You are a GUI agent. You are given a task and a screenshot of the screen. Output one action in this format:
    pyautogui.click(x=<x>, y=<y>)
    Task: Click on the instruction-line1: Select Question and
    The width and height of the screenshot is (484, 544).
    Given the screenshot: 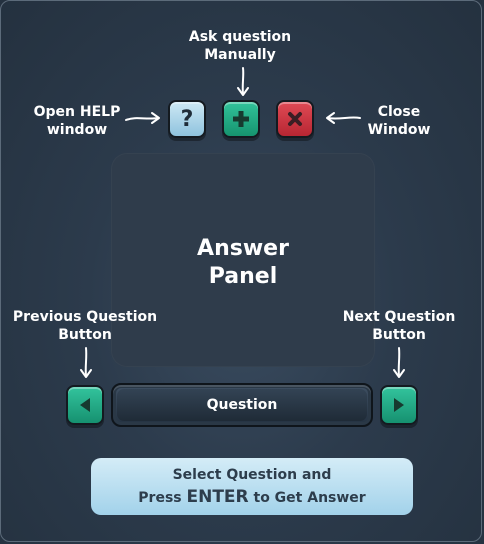 What is the action you would take?
    pyautogui.click(x=252, y=475)
    